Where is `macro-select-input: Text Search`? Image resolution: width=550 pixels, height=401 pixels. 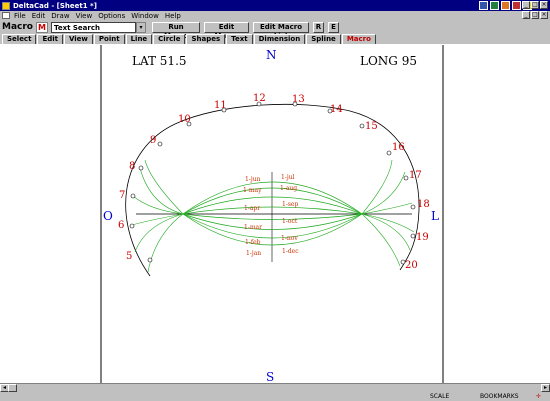
macro-select-input: Text Search is located at coordinates (93, 27).